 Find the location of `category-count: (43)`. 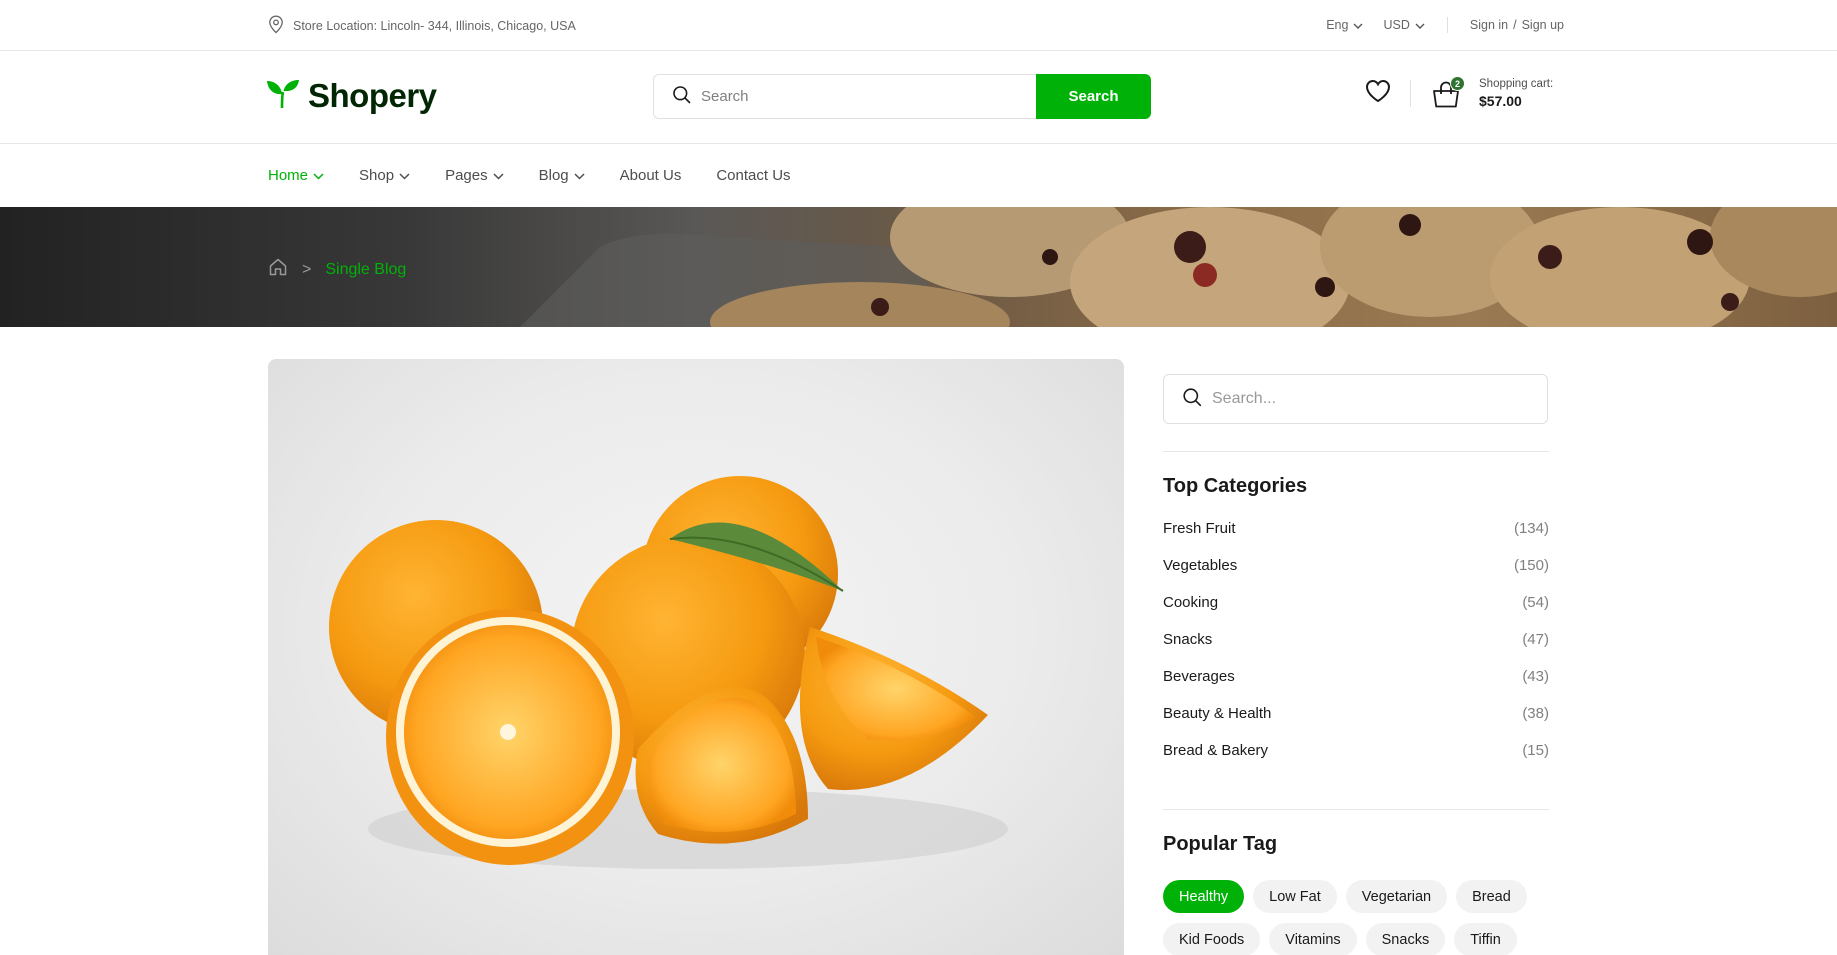

category-count: (43) is located at coordinates (1535, 676).